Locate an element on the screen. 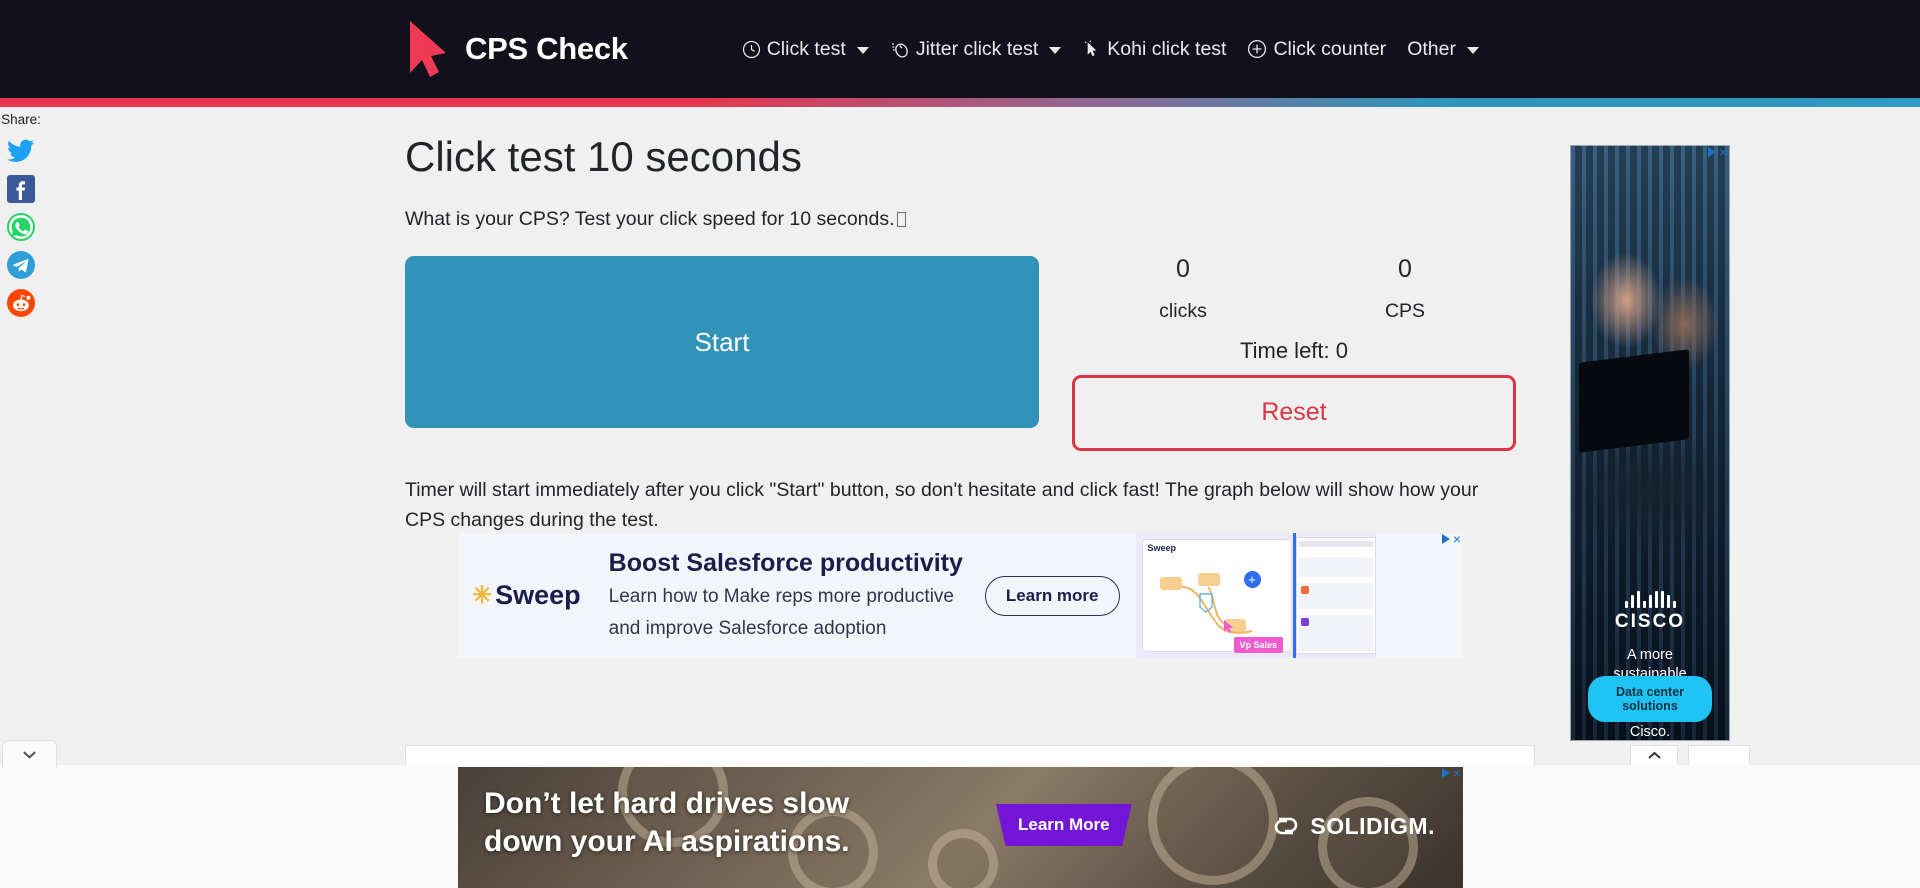 The width and height of the screenshot is (1920, 888). solidigm-brand: SOLIDIGM. is located at coordinates (1372, 825).